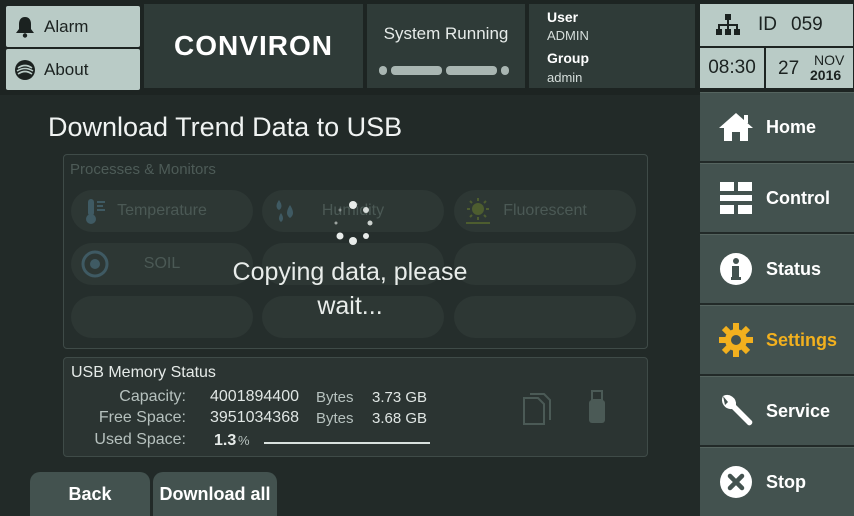 The width and height of the screenshot is (854, 516). I want to click on used-space-bar, so click(347, 443).